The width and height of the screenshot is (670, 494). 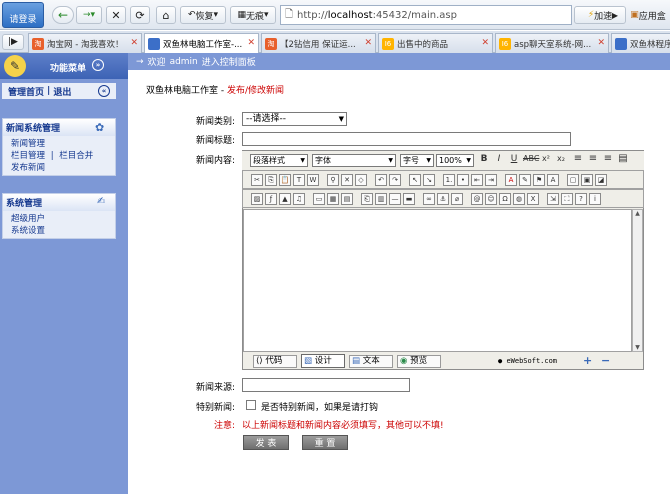 I want to click on bold-icon: B, so click(x=484, y=160).